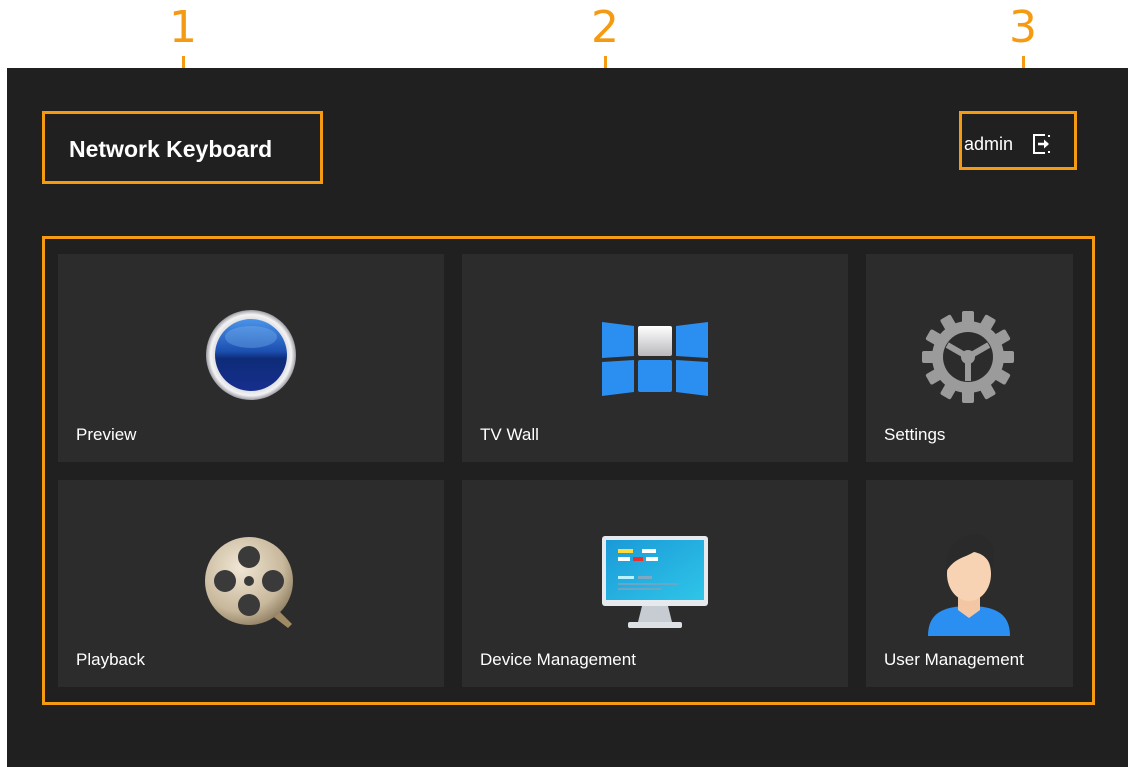 The width and height of the screenshot is (1128, 767). I want to click on tile-user-management: User Management, so click(969, 583).